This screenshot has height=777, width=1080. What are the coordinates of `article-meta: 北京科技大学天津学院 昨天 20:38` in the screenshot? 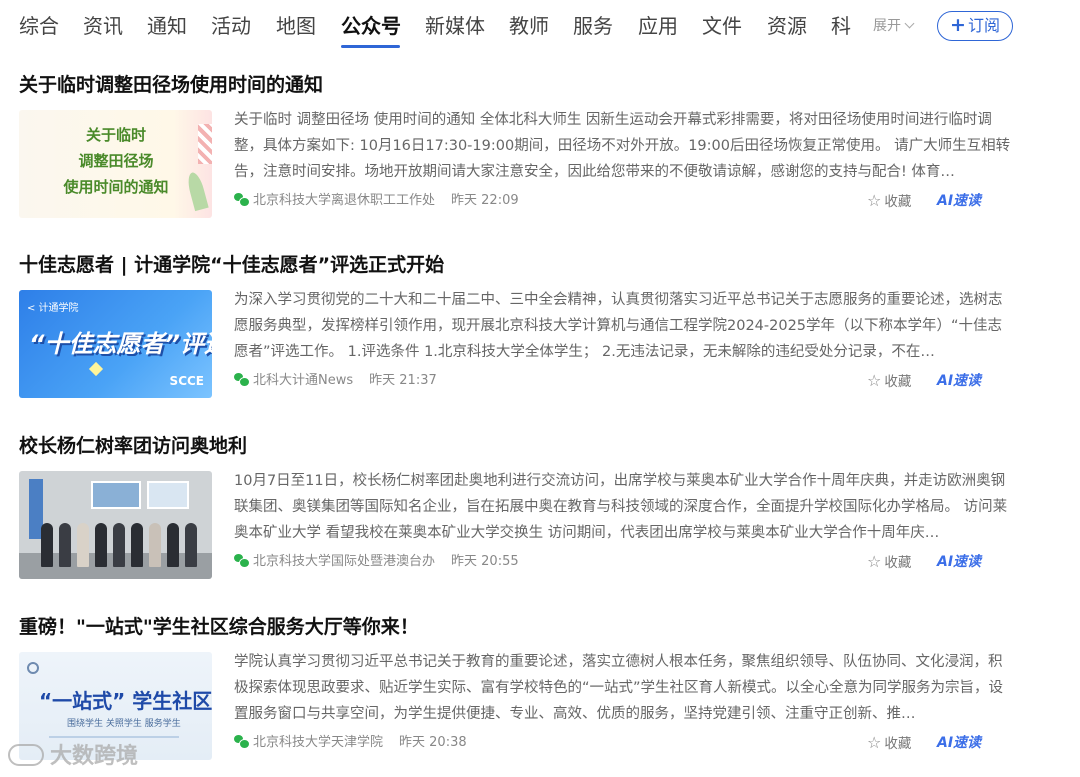 It's located at (350, 743).